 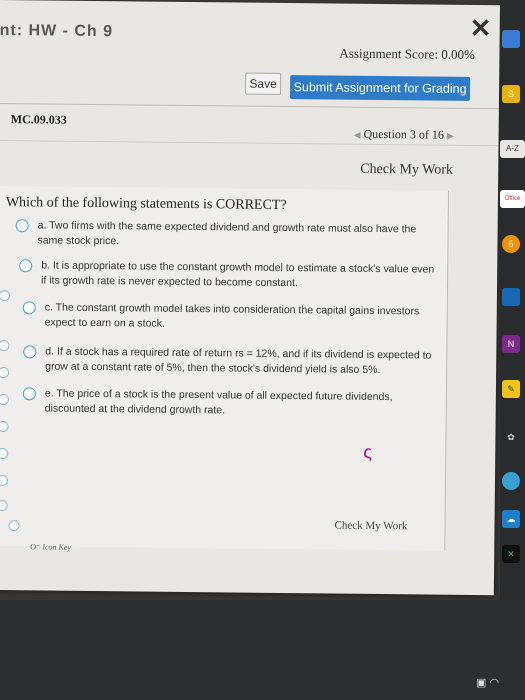 I want to click on check-my-work-link-bottom: Check My Work, so click(x=370, y=526).